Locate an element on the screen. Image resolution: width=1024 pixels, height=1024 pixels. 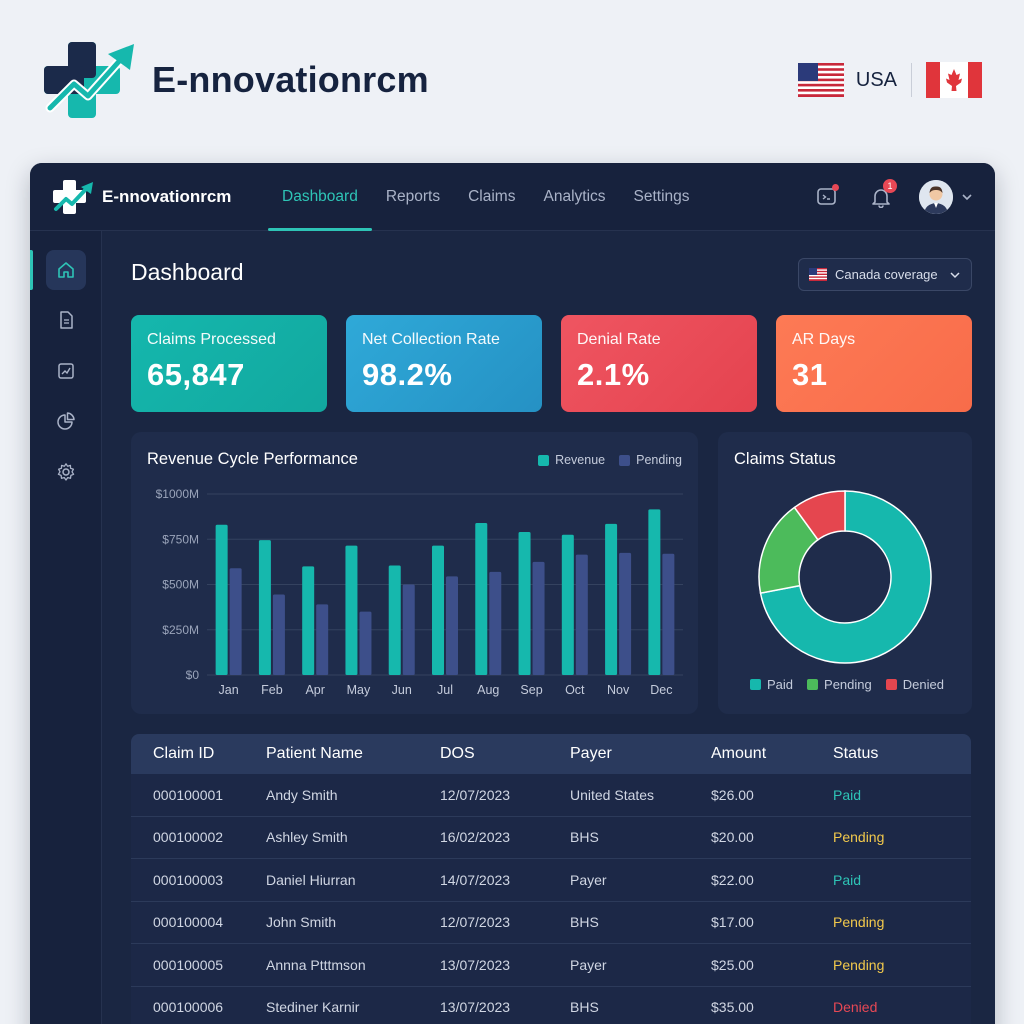
kpi-label: Claims Processed is located at coordinates (211, 339).